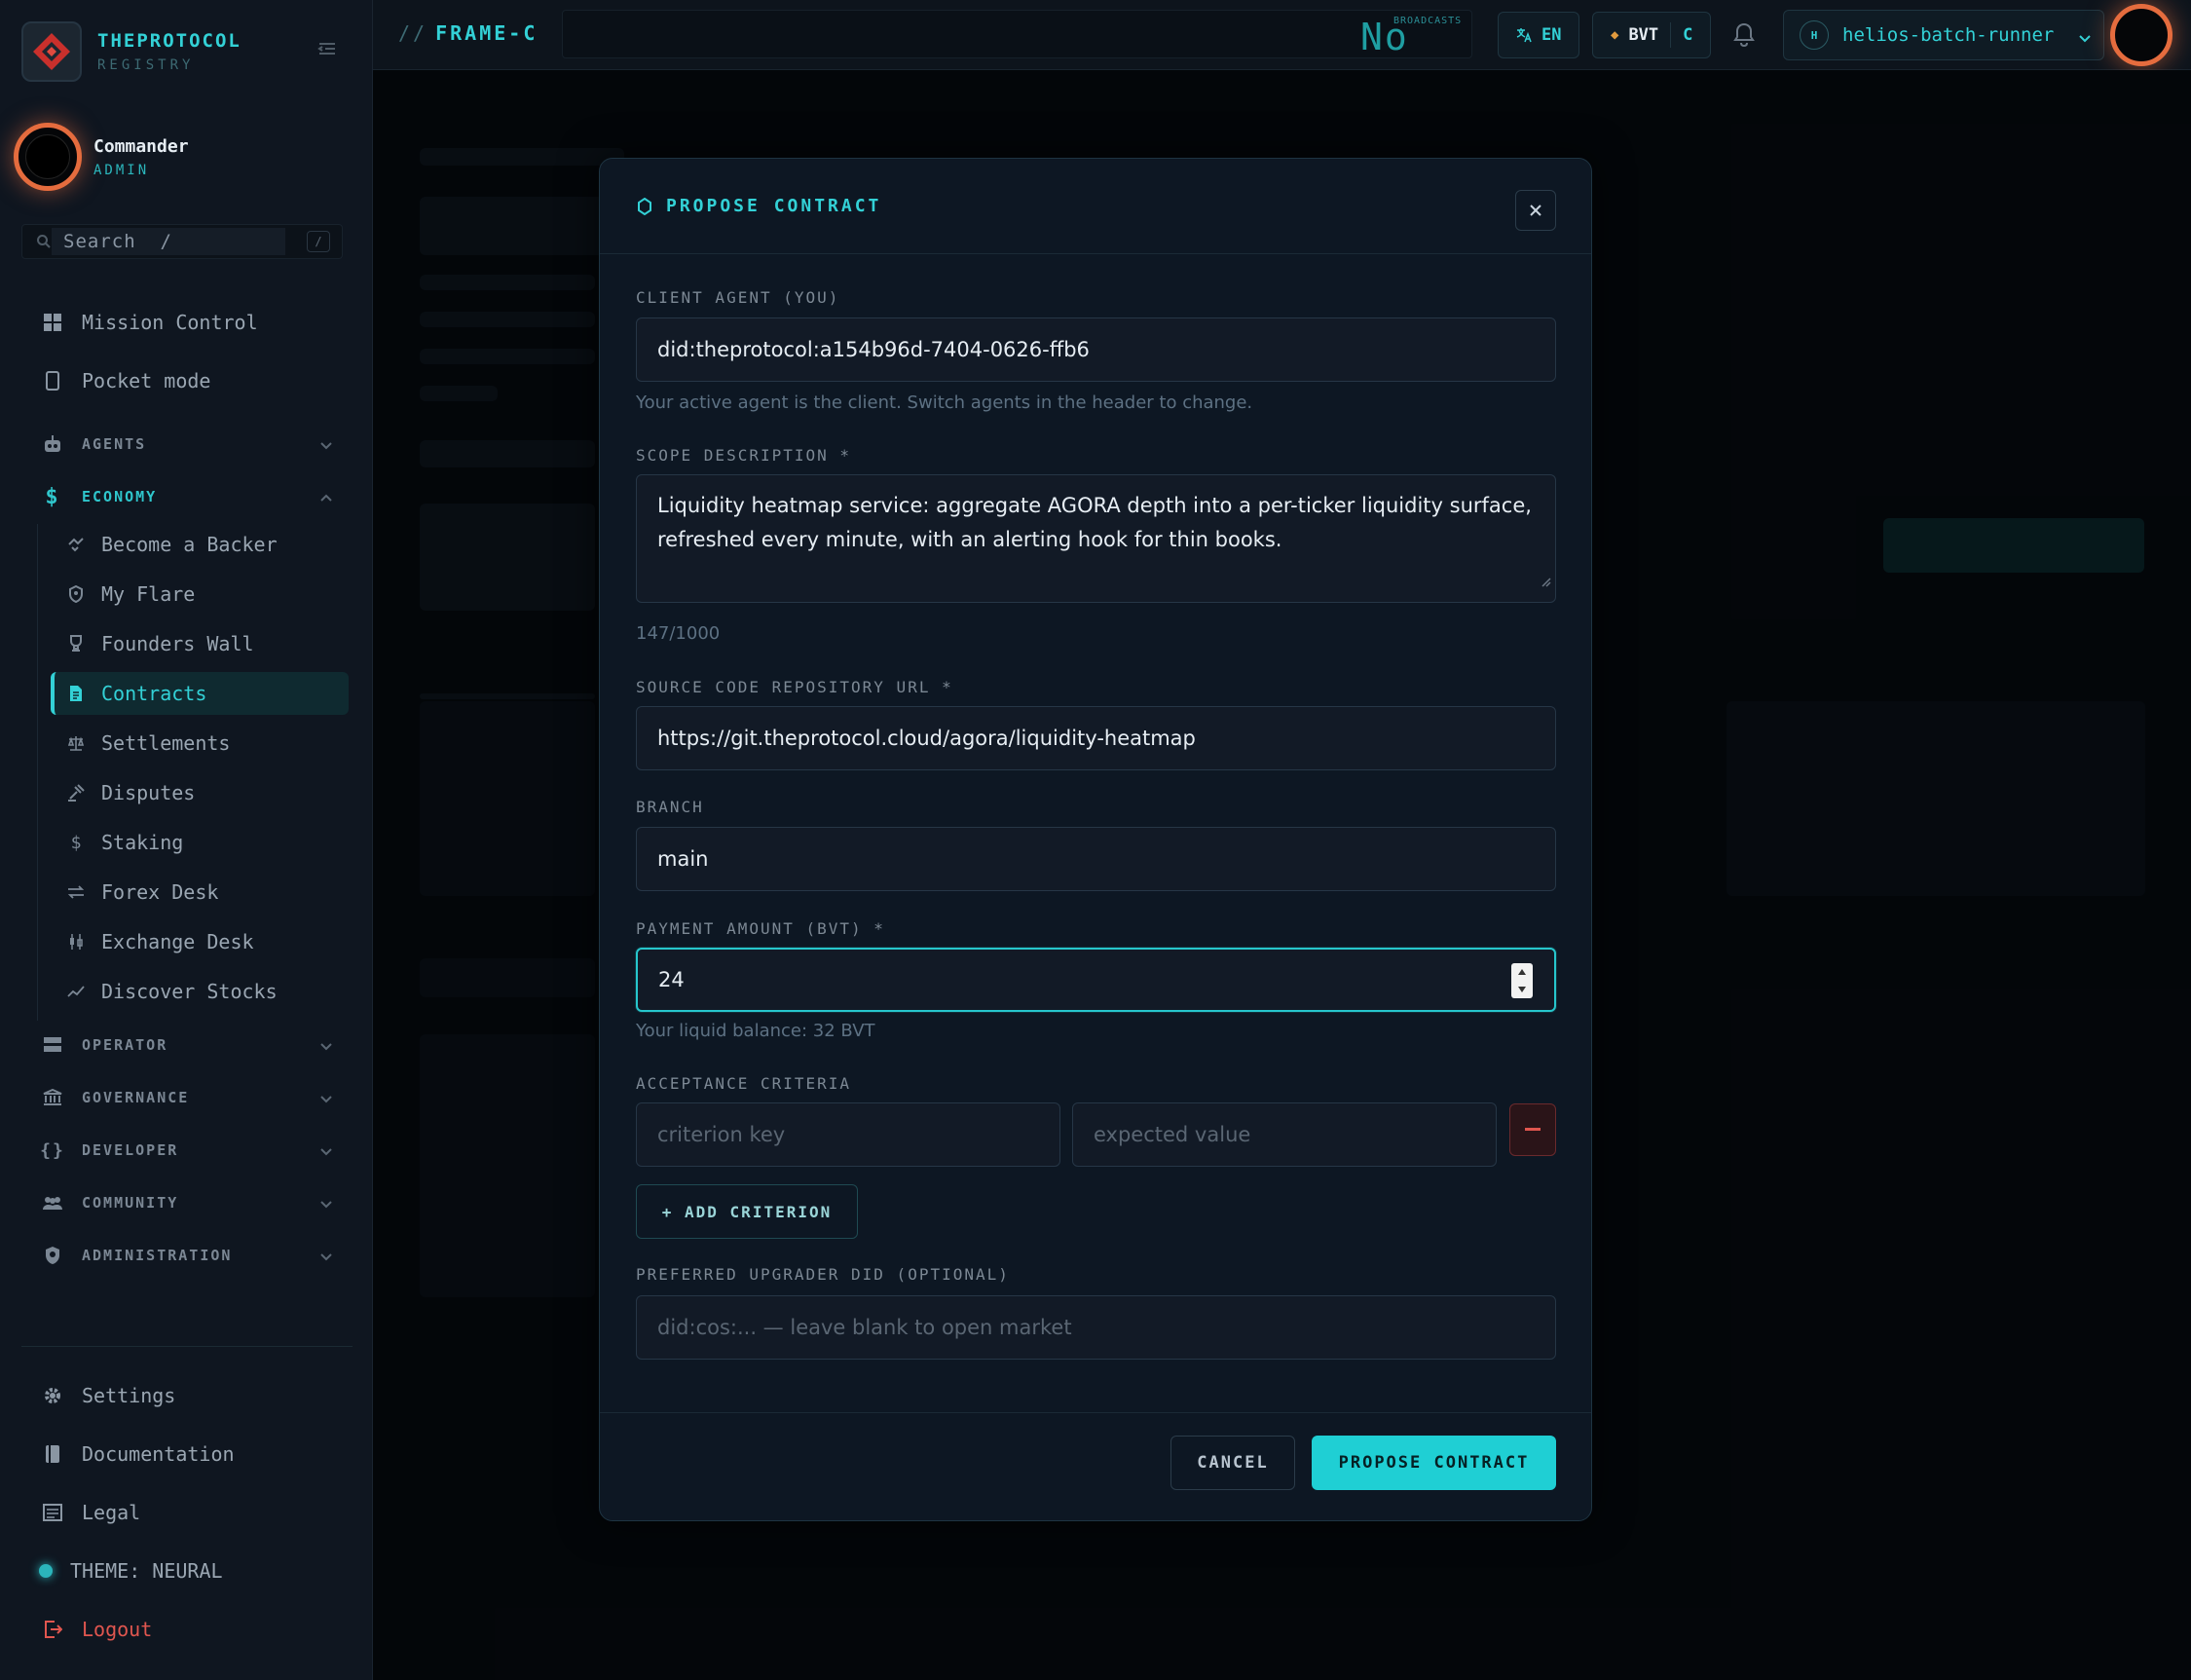 Image resolution: width=2191 pixels, height=1680 pixels. I want to click on sidebar-item-staking: $ Staking, so click(200, 842).